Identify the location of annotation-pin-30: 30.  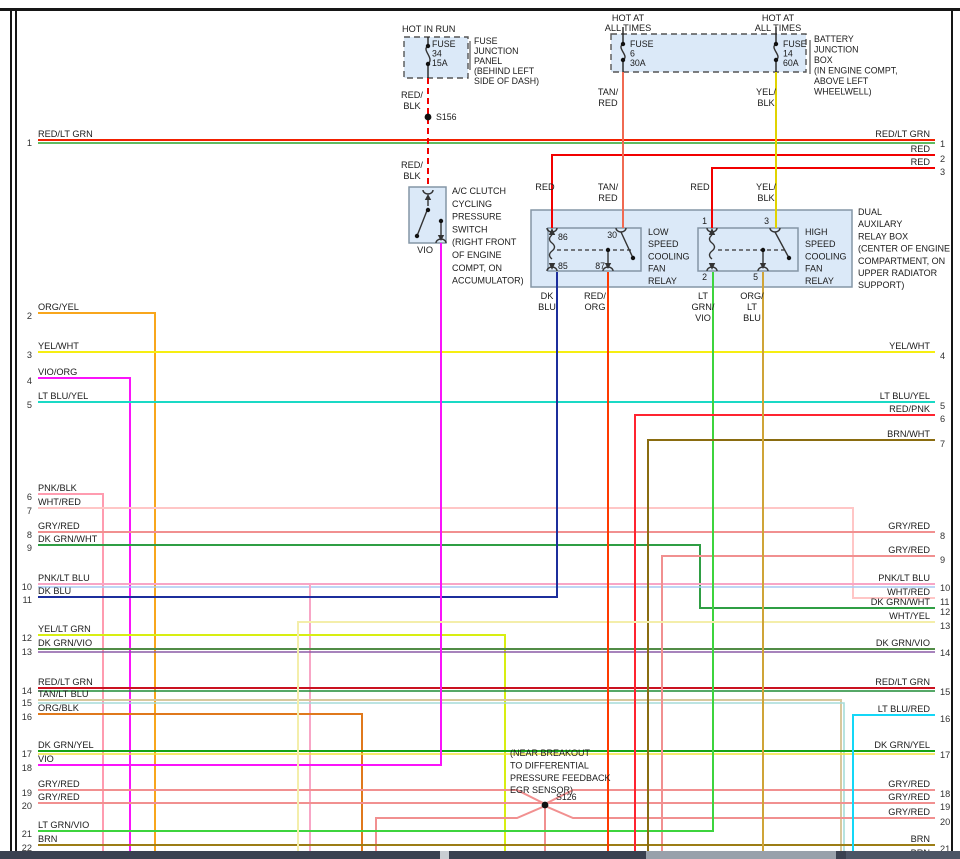
(612, 235).